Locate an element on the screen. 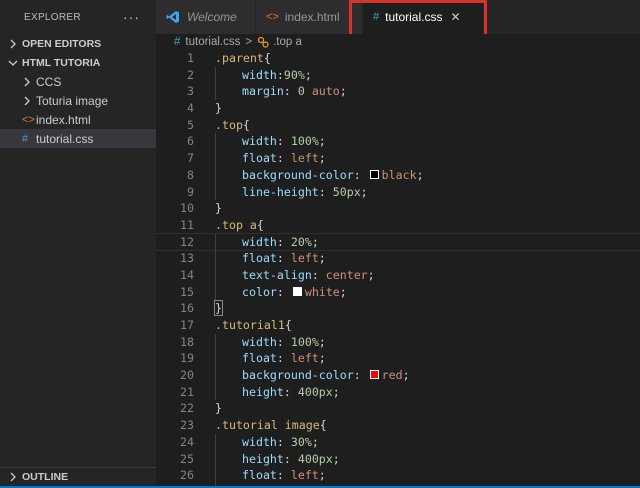 Image resolution: width=640 pixels, height=488 pixels. code-line: 14 text-align: center; is located at coordinates (398, 275).